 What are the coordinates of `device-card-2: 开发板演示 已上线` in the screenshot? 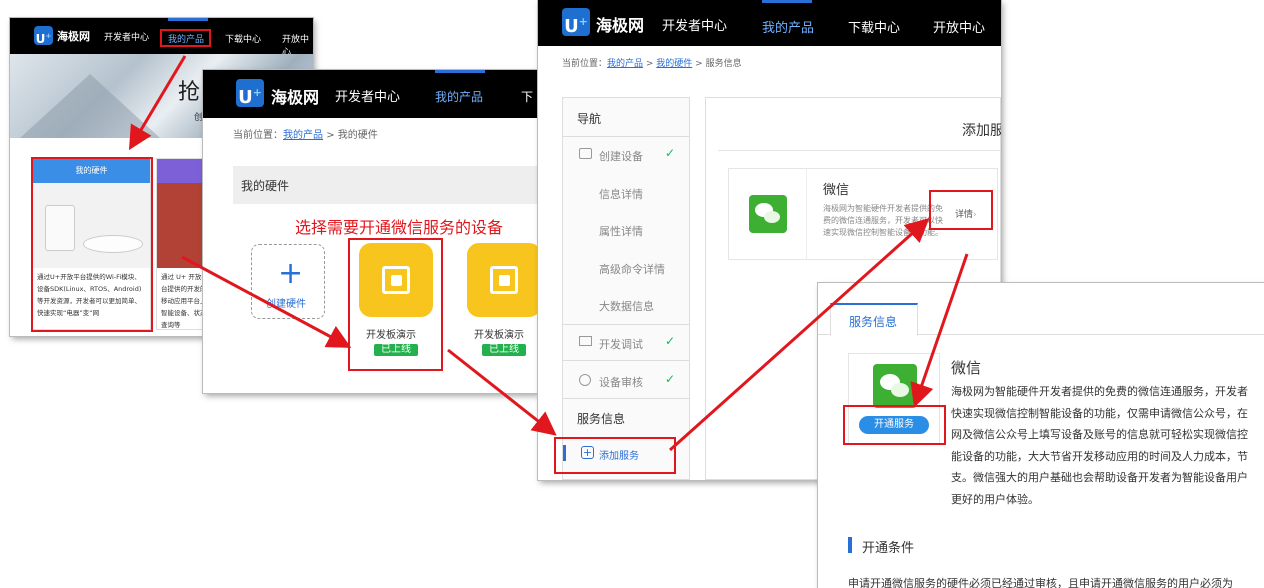 It's located at (498, 305).